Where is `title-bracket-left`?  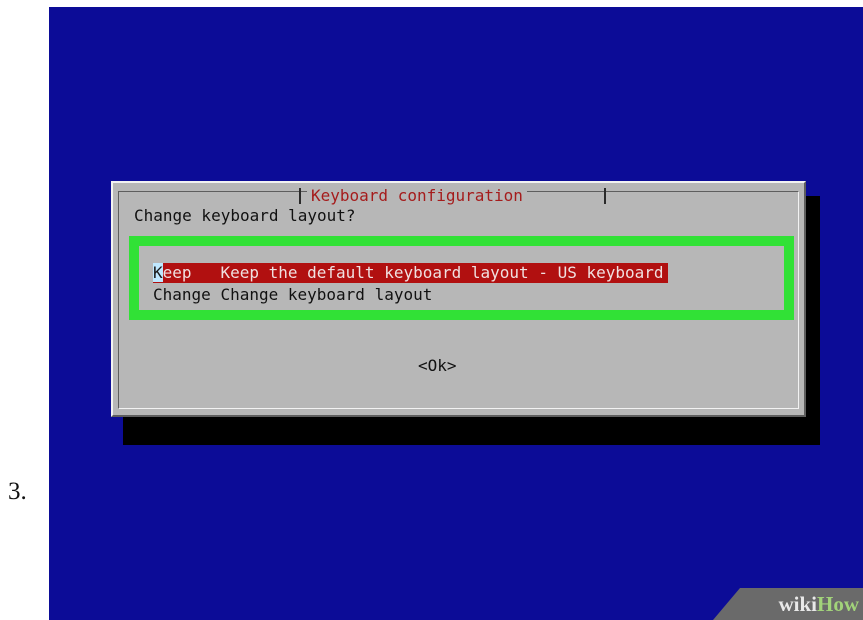
title-bracket-left is located at coordinates (300, 196).